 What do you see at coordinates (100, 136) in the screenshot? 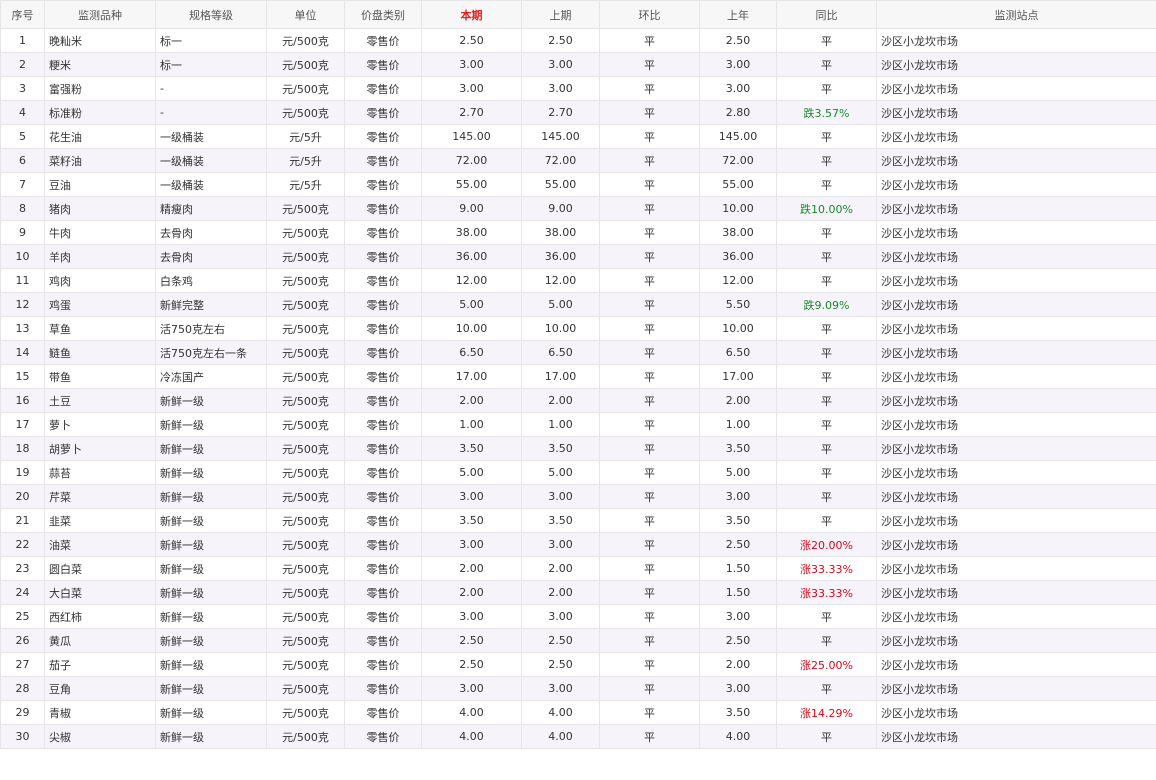
I see `cell-variety: 花生油` at bounding box center [100, 136].